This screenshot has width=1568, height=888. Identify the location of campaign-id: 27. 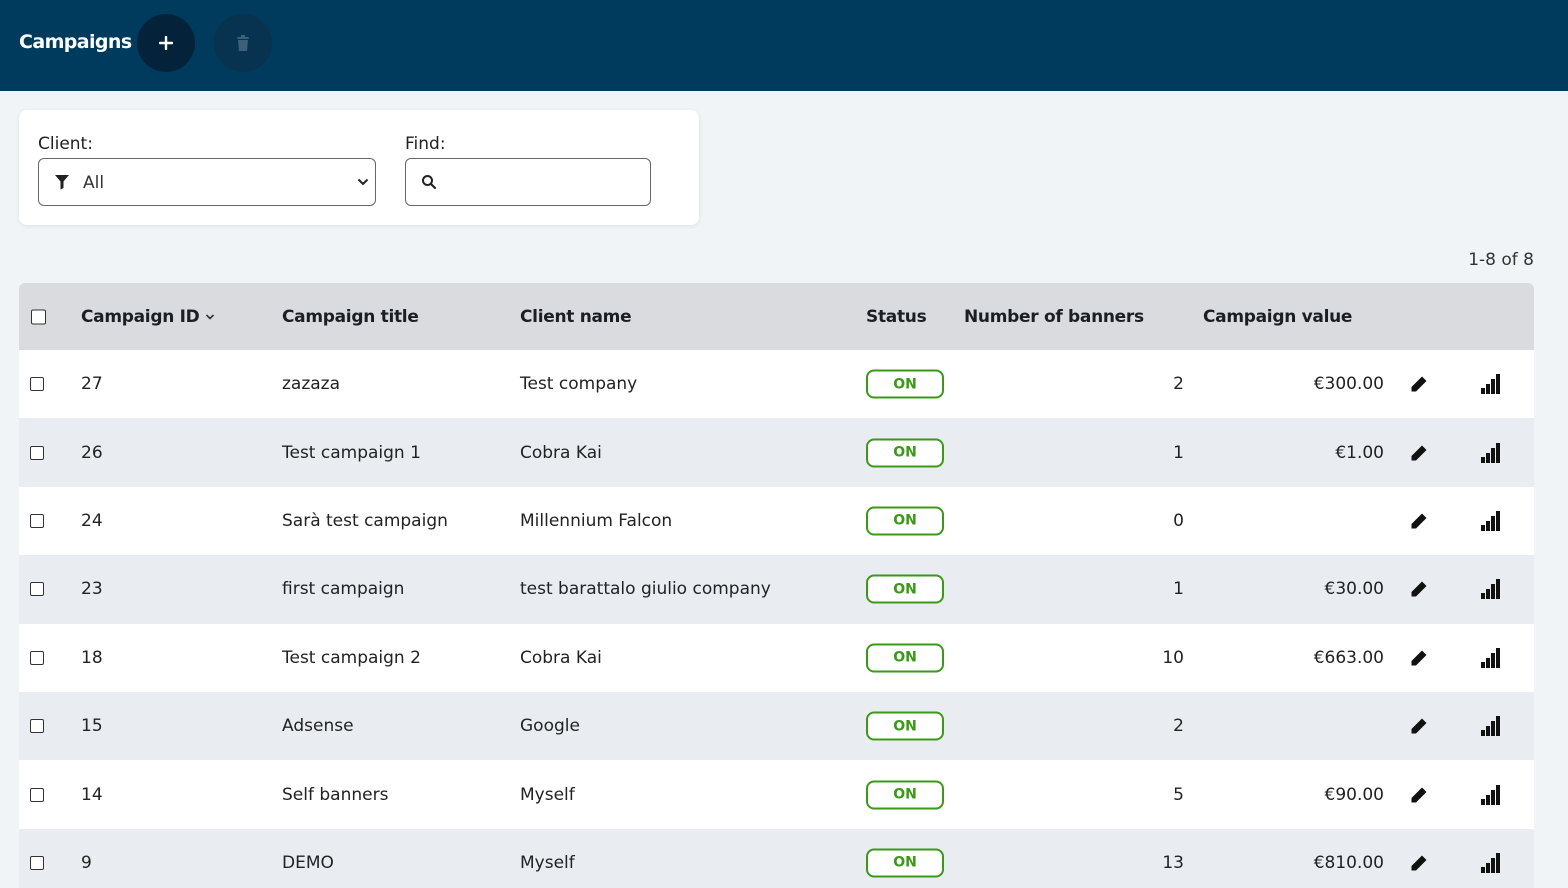
(92, 384).